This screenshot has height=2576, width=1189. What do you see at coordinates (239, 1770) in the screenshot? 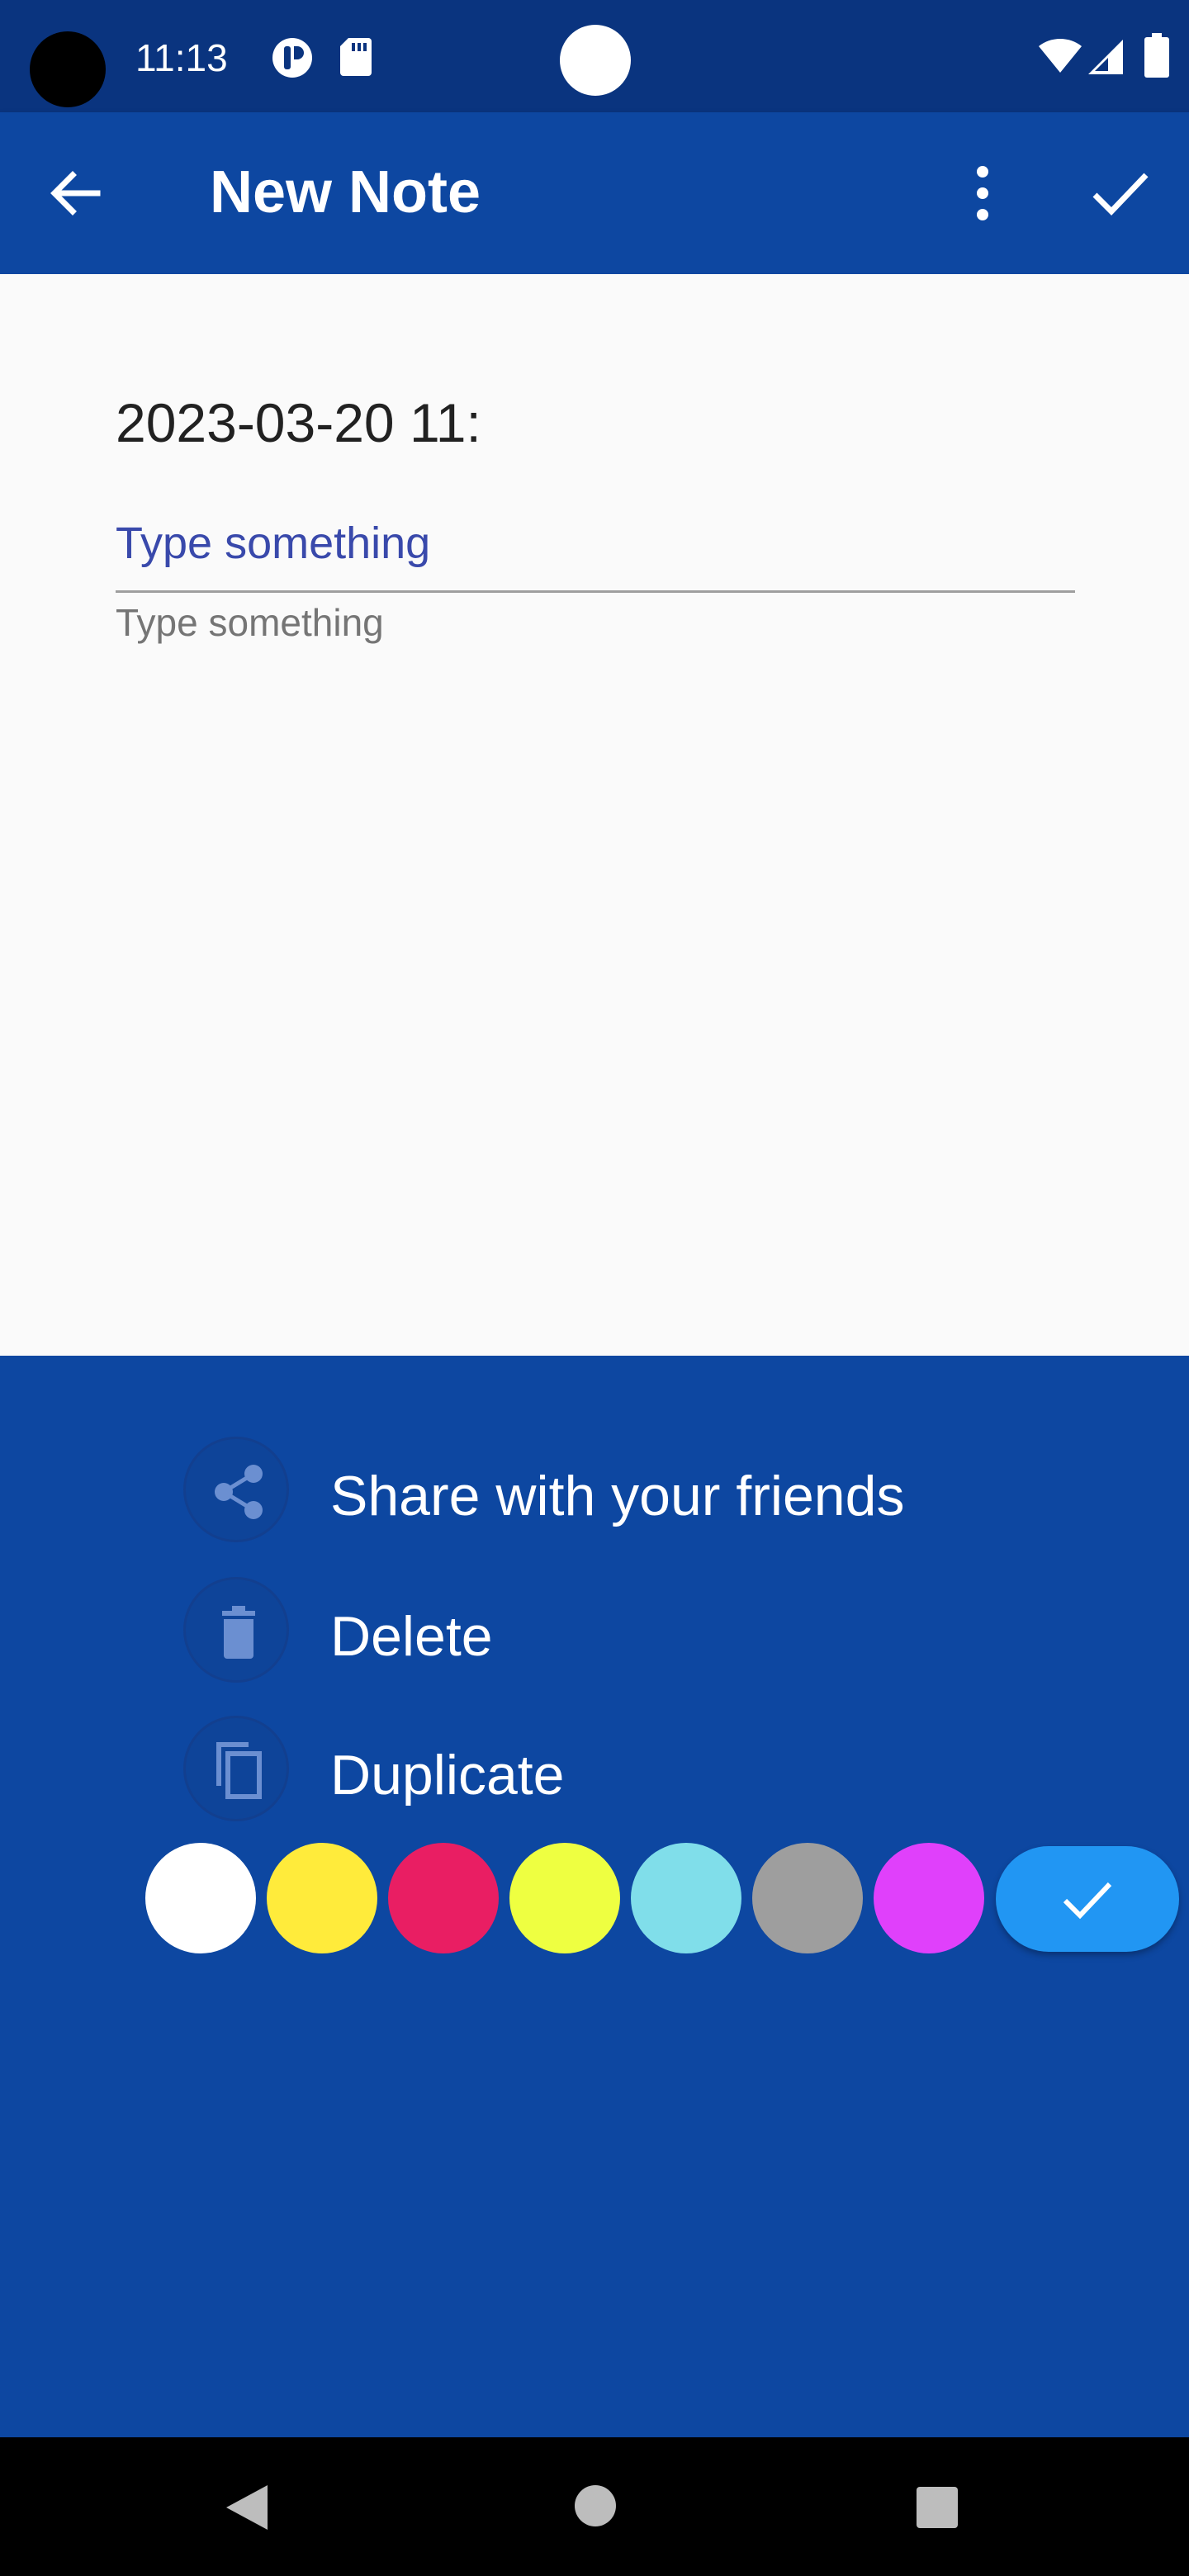
I see `copy-icon` at bounding box center [239, 1770].